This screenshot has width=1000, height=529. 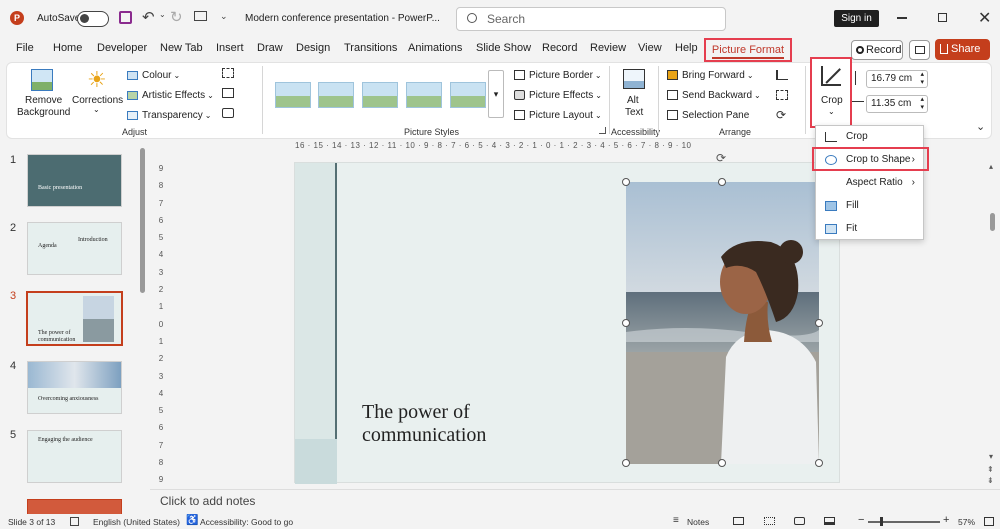 I want to click on transparency-button: Transparency ⌄, so click(x=169, y=115).